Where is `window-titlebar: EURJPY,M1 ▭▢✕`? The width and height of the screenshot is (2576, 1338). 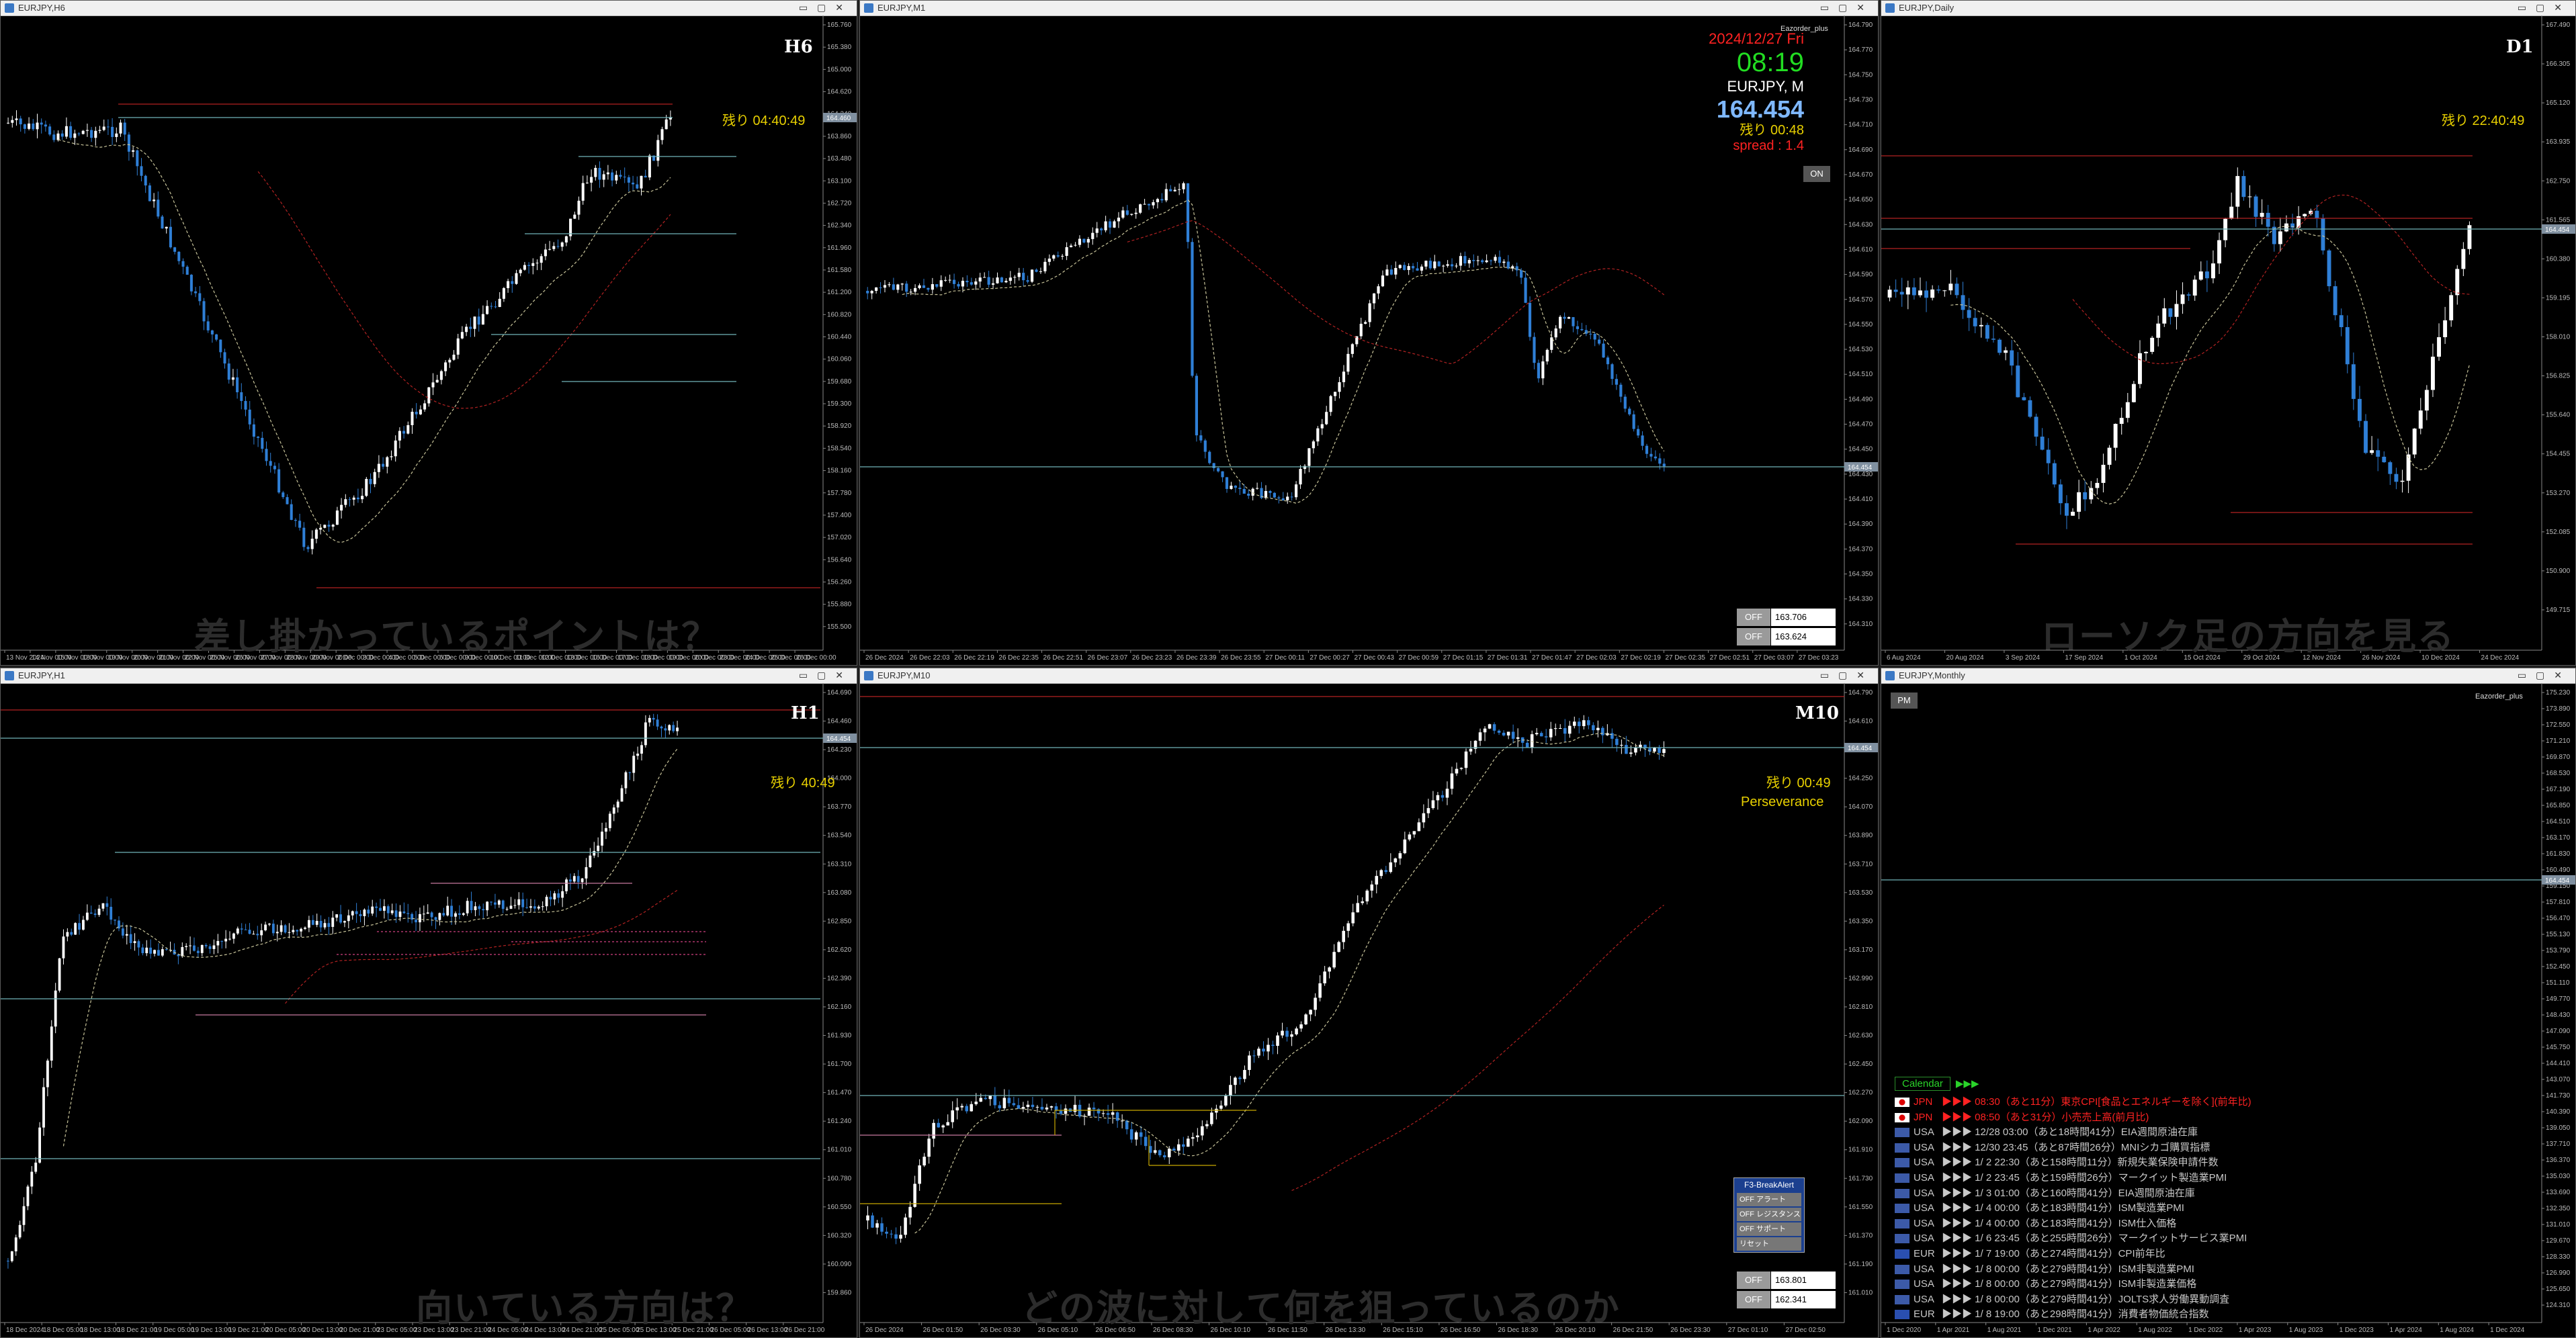 window-titlebar: EURJPY,M1 ▭▢✕ is located at coordinates (1369, 8).